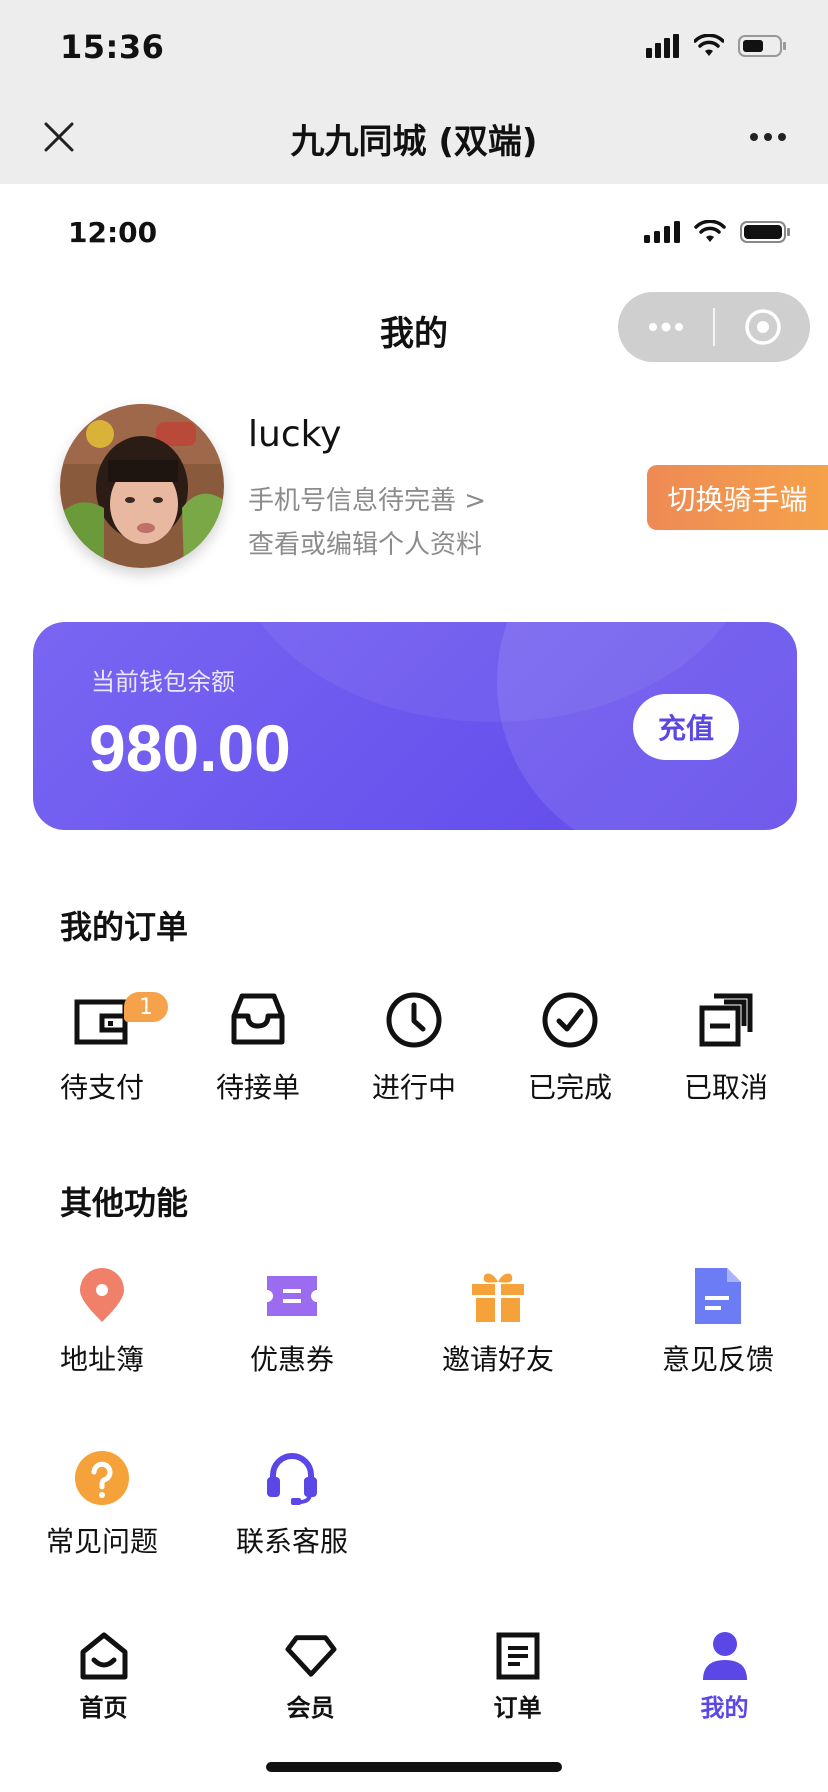 The width and height of the screenshot is (828, 1792). What do you see at coordinates (665, 327) in the screenshot?
I see `capsule-more-icon` at bounding box center [665, 327].